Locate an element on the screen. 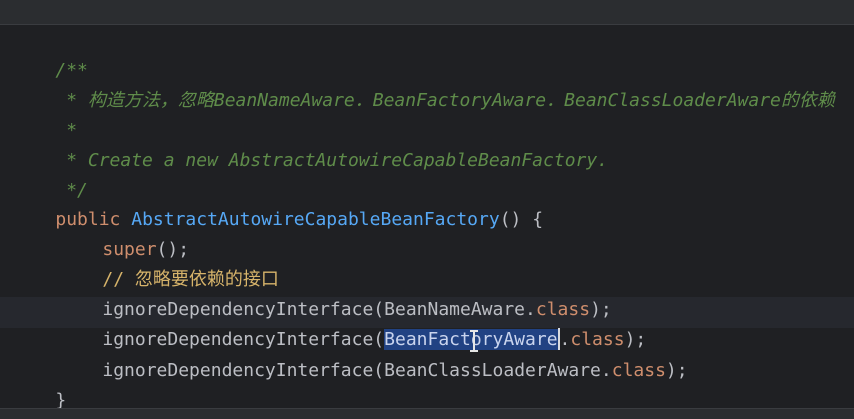 This screenshot has height=419, width=854. editor-top-strip is located at coordinates (427, 12).